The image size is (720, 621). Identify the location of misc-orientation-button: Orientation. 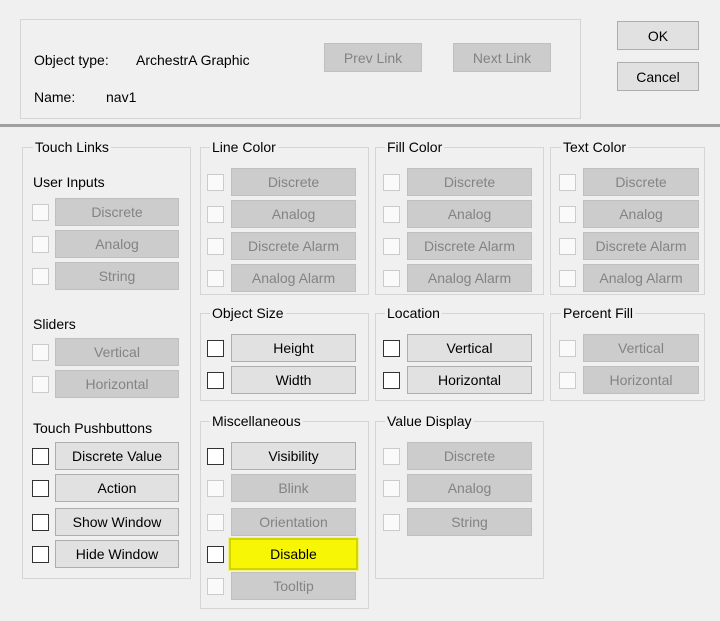
(293, 522).